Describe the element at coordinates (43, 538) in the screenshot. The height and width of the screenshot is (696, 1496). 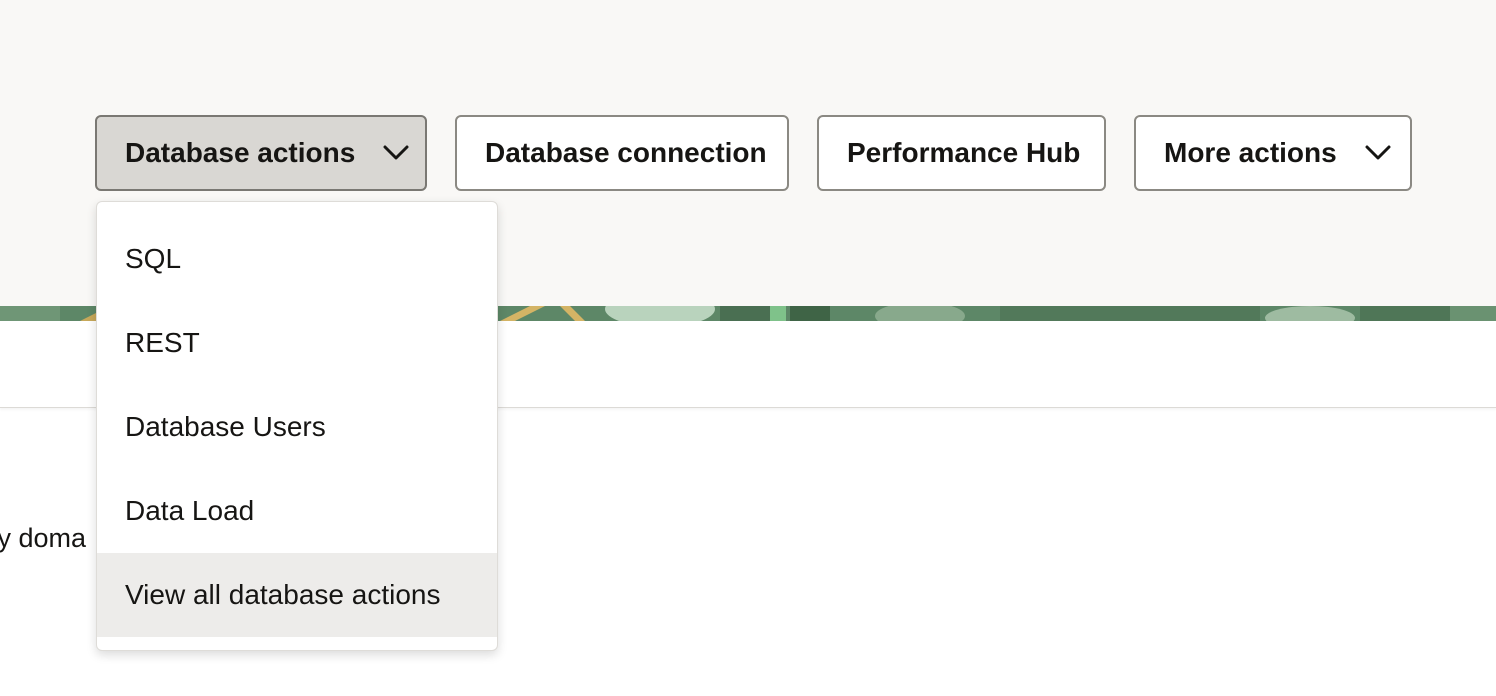
I see `partial-body-text: ty doma` at that location.